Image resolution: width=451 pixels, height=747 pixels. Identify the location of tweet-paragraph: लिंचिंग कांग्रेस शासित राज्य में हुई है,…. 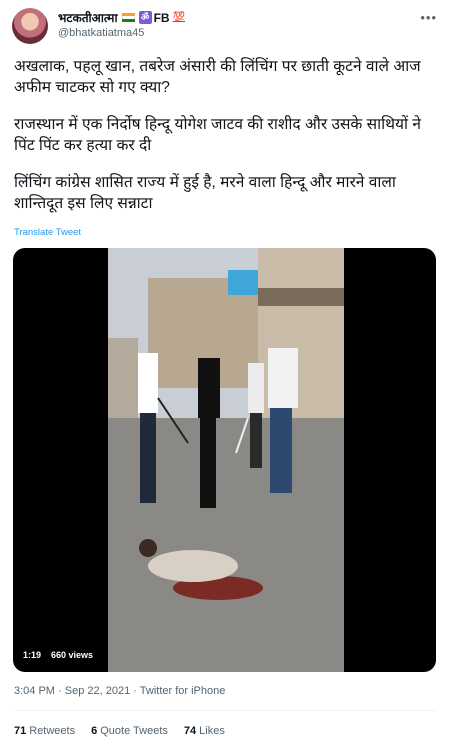
(205, 193).